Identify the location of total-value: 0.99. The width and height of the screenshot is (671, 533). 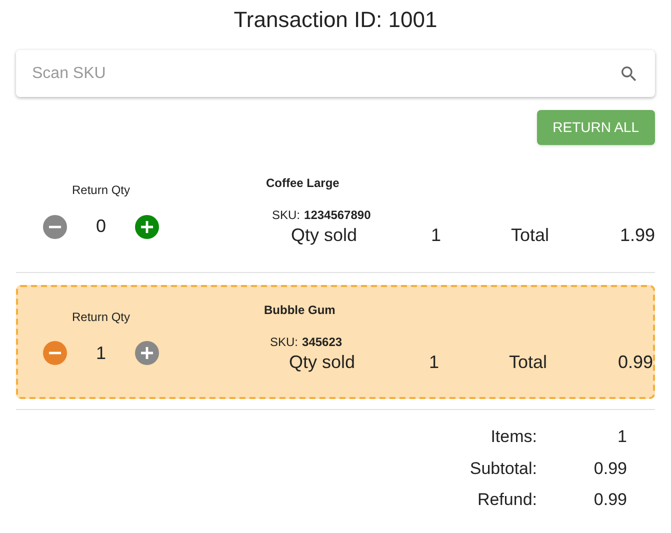
(634, 362).